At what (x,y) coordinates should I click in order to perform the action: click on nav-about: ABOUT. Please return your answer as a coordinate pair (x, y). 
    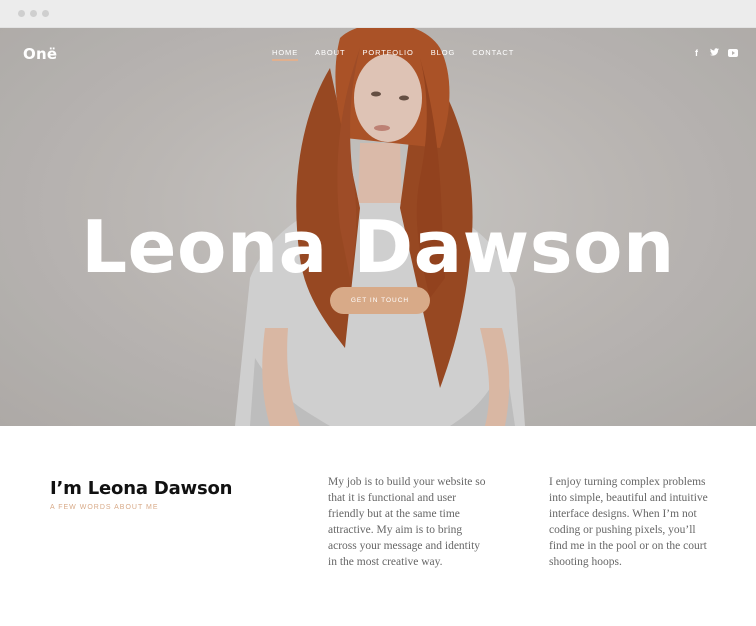
    Looking at the image, I should click on (330, 54).